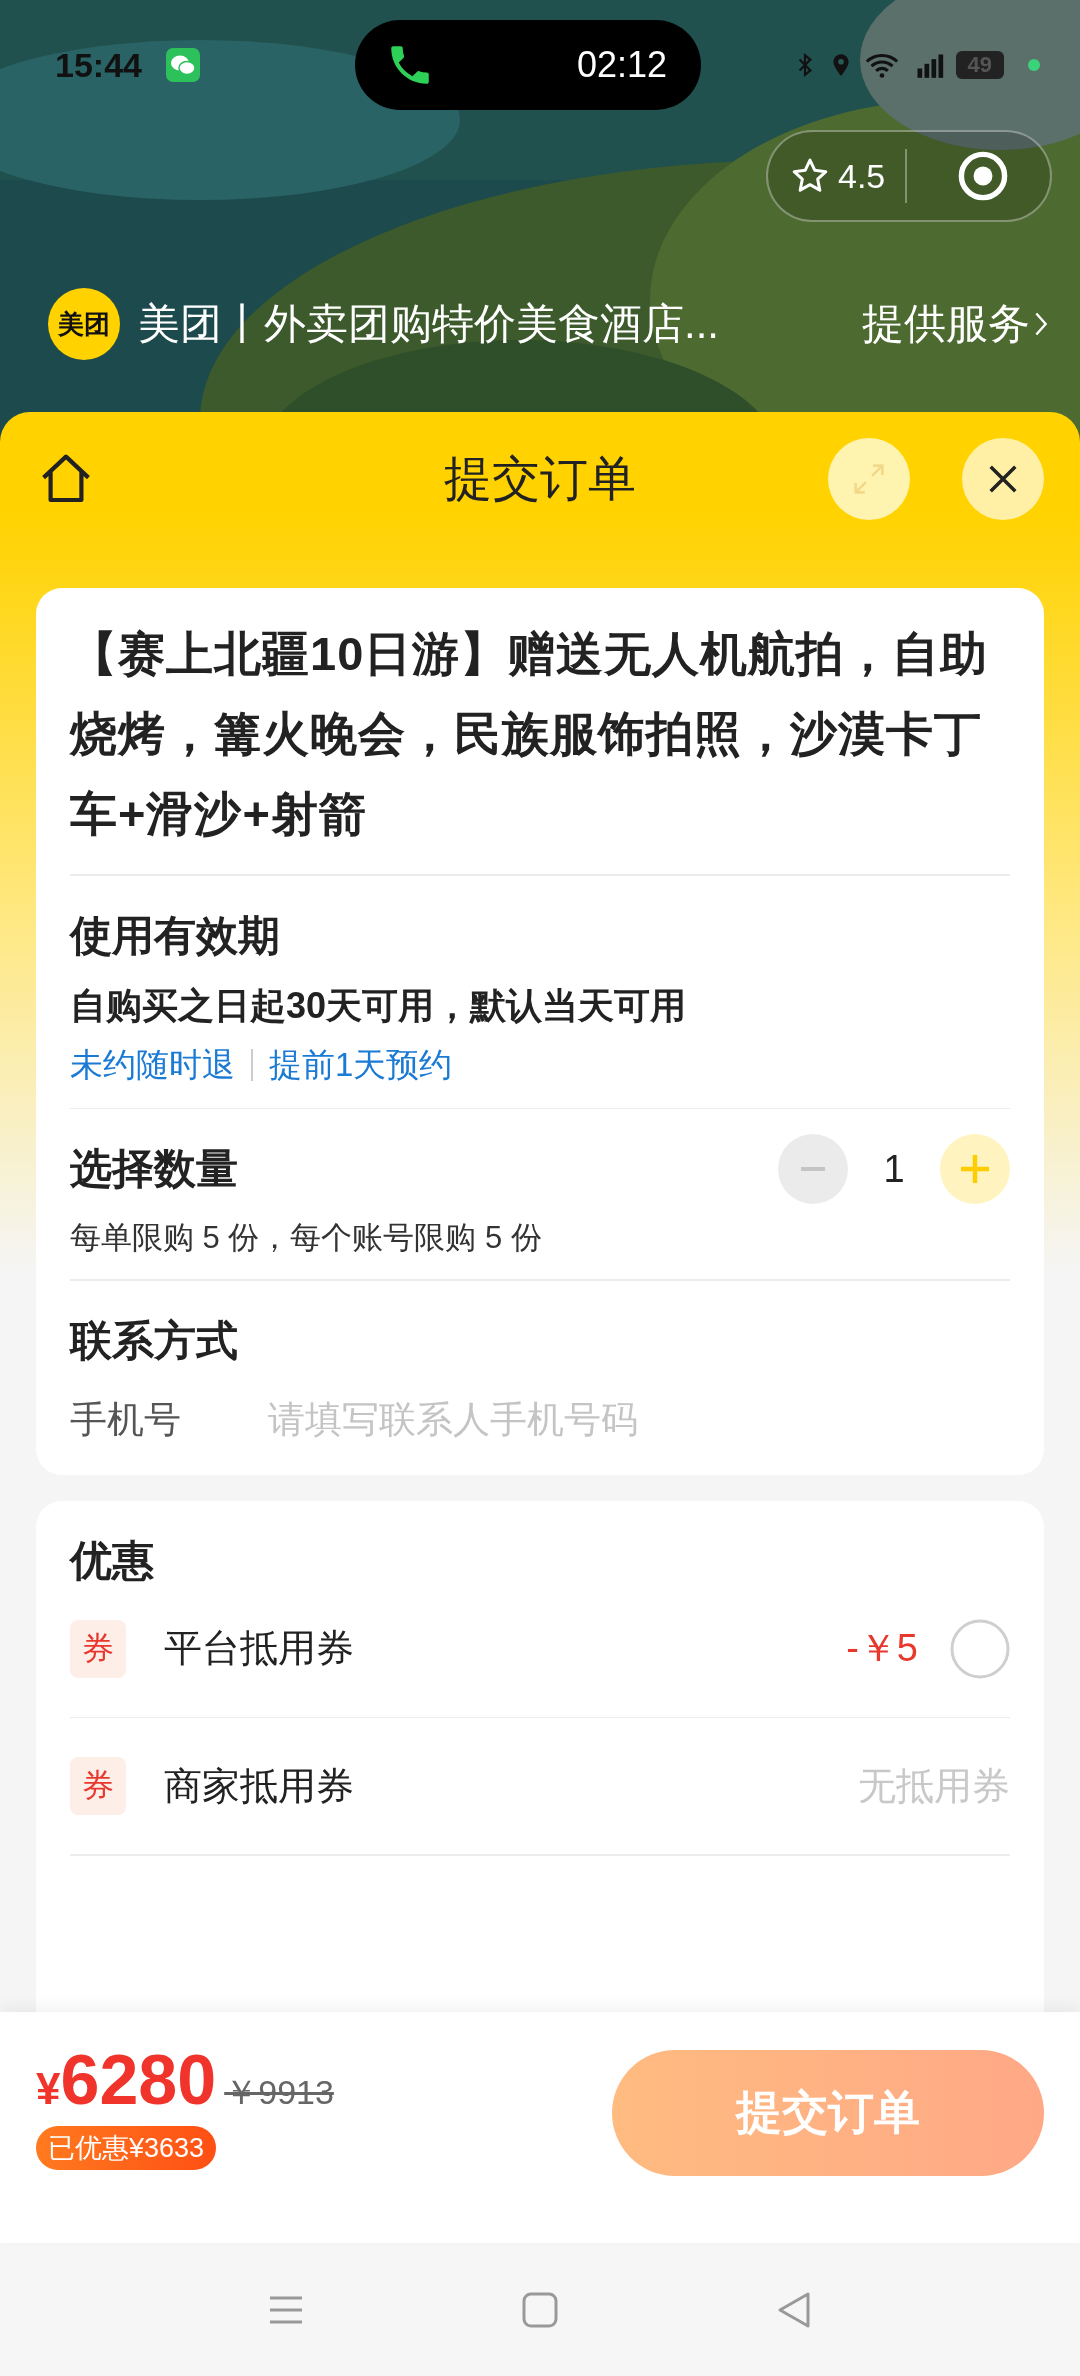 Image resolution: width=1080 pixels, height=2376 pixels. What do you see at coordinates (881, 65) in the screenshot?
I see `wifi-icon` at bounding box center [881, 65].